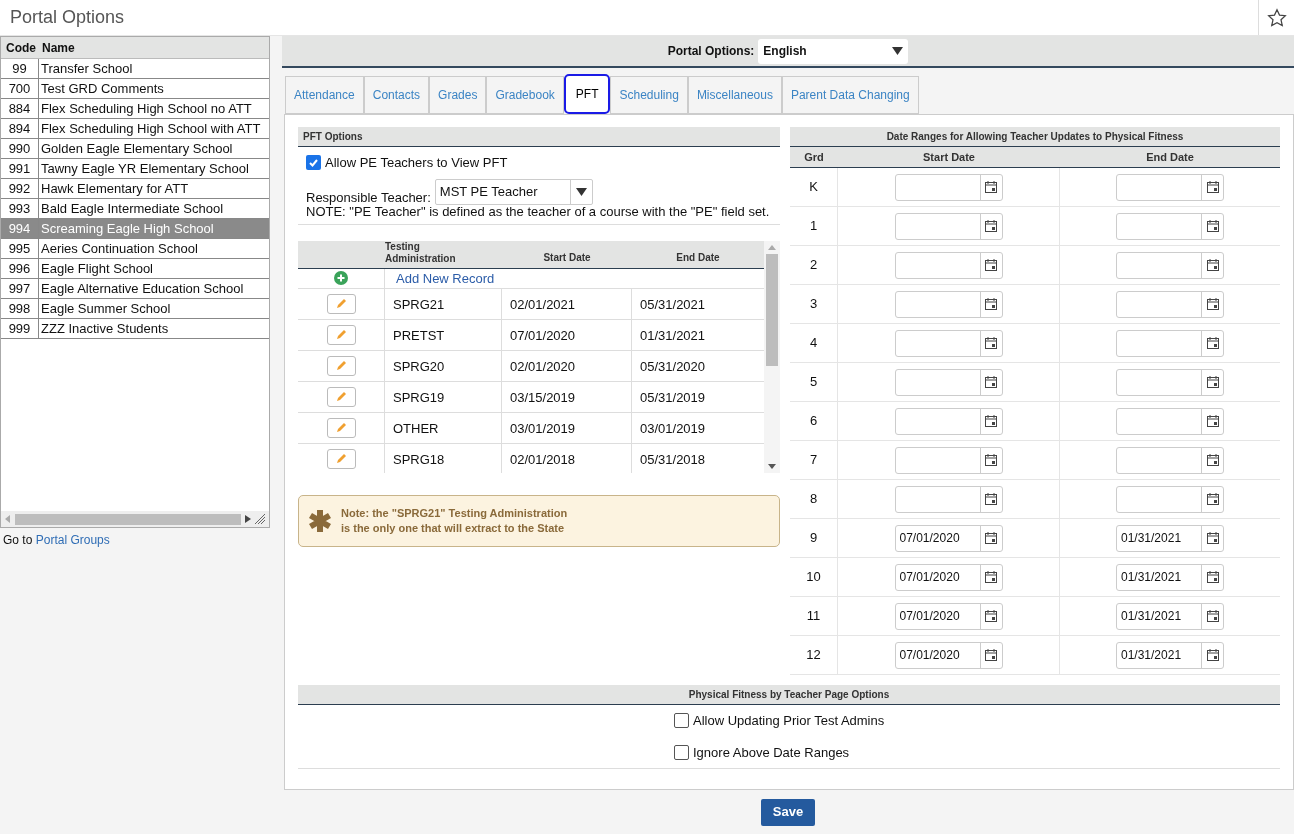 The height and width of the screenshot is (834, 1294). Describe the element at coordinates (135, 329) in the screenshot. I see `school-row: 999 ZZZ Inactive Students` at that location.